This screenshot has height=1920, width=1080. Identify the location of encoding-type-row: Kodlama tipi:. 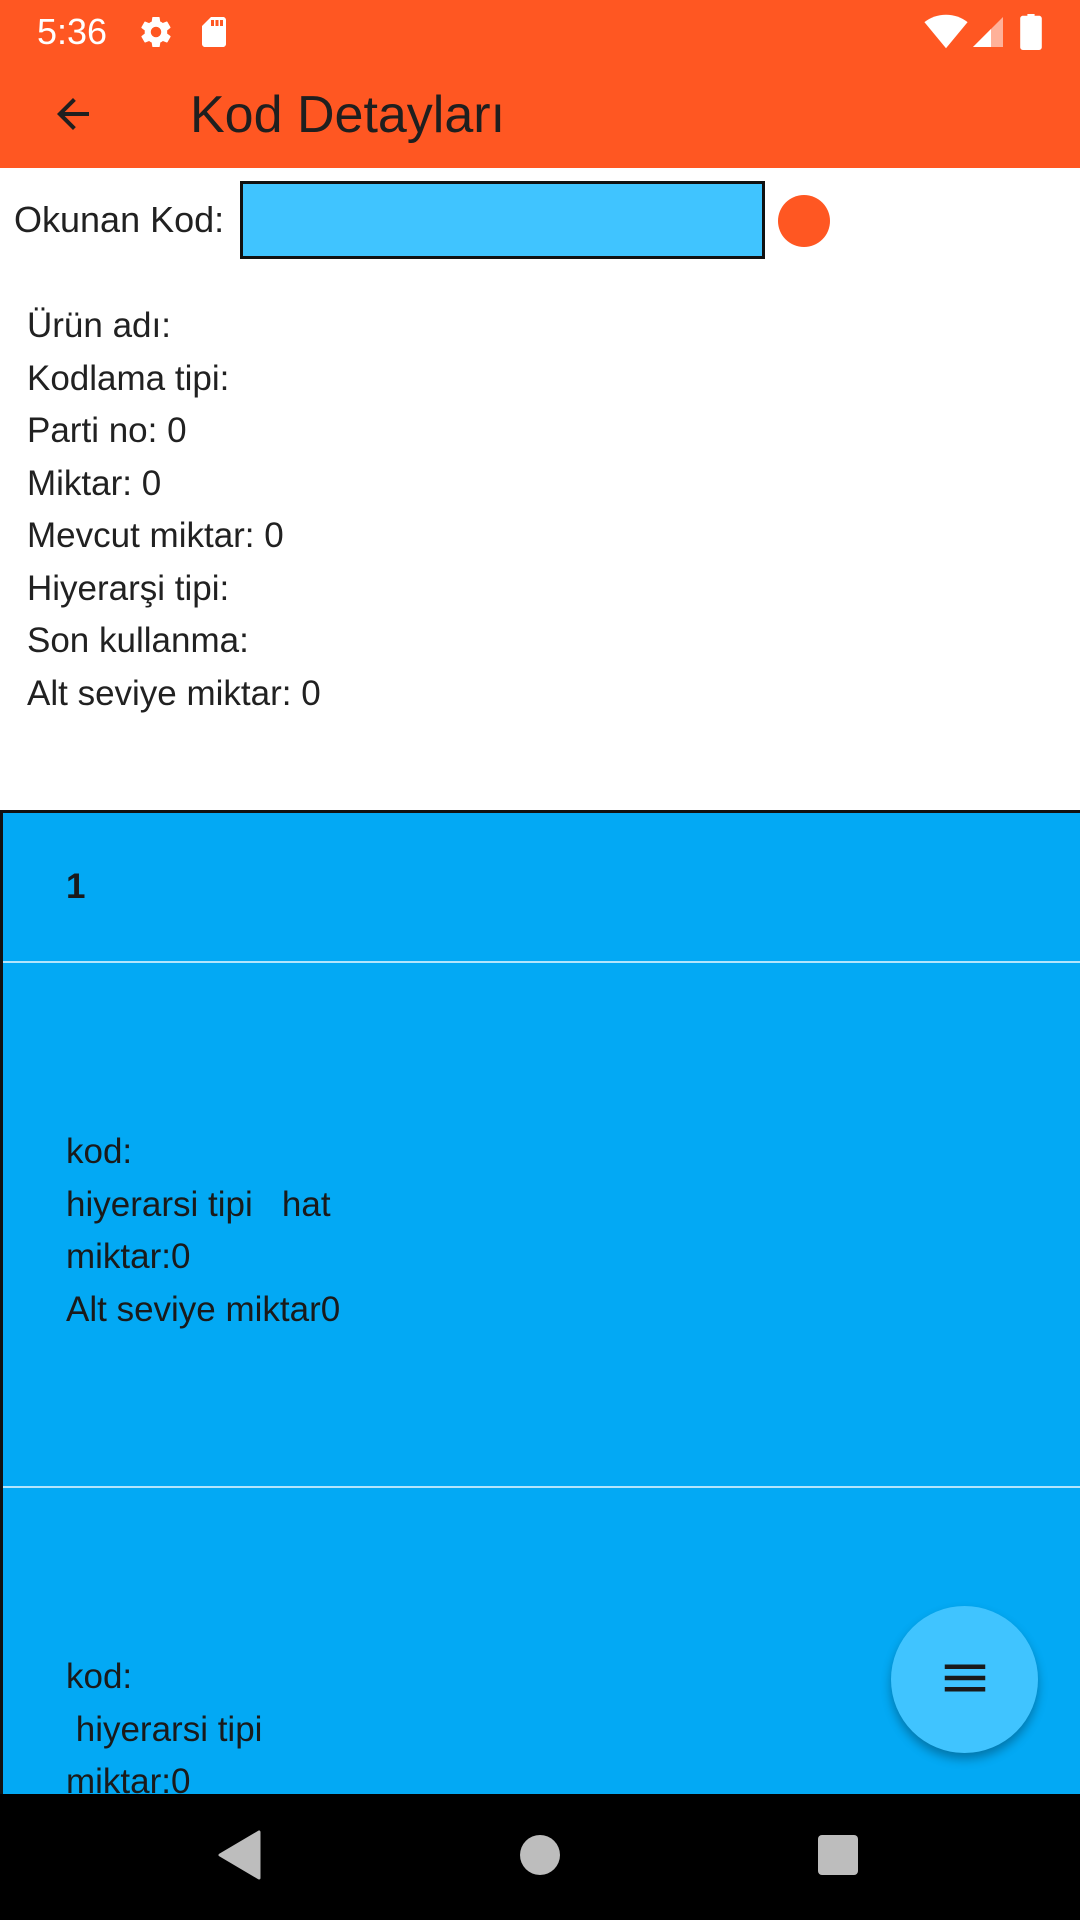
(128, 378).